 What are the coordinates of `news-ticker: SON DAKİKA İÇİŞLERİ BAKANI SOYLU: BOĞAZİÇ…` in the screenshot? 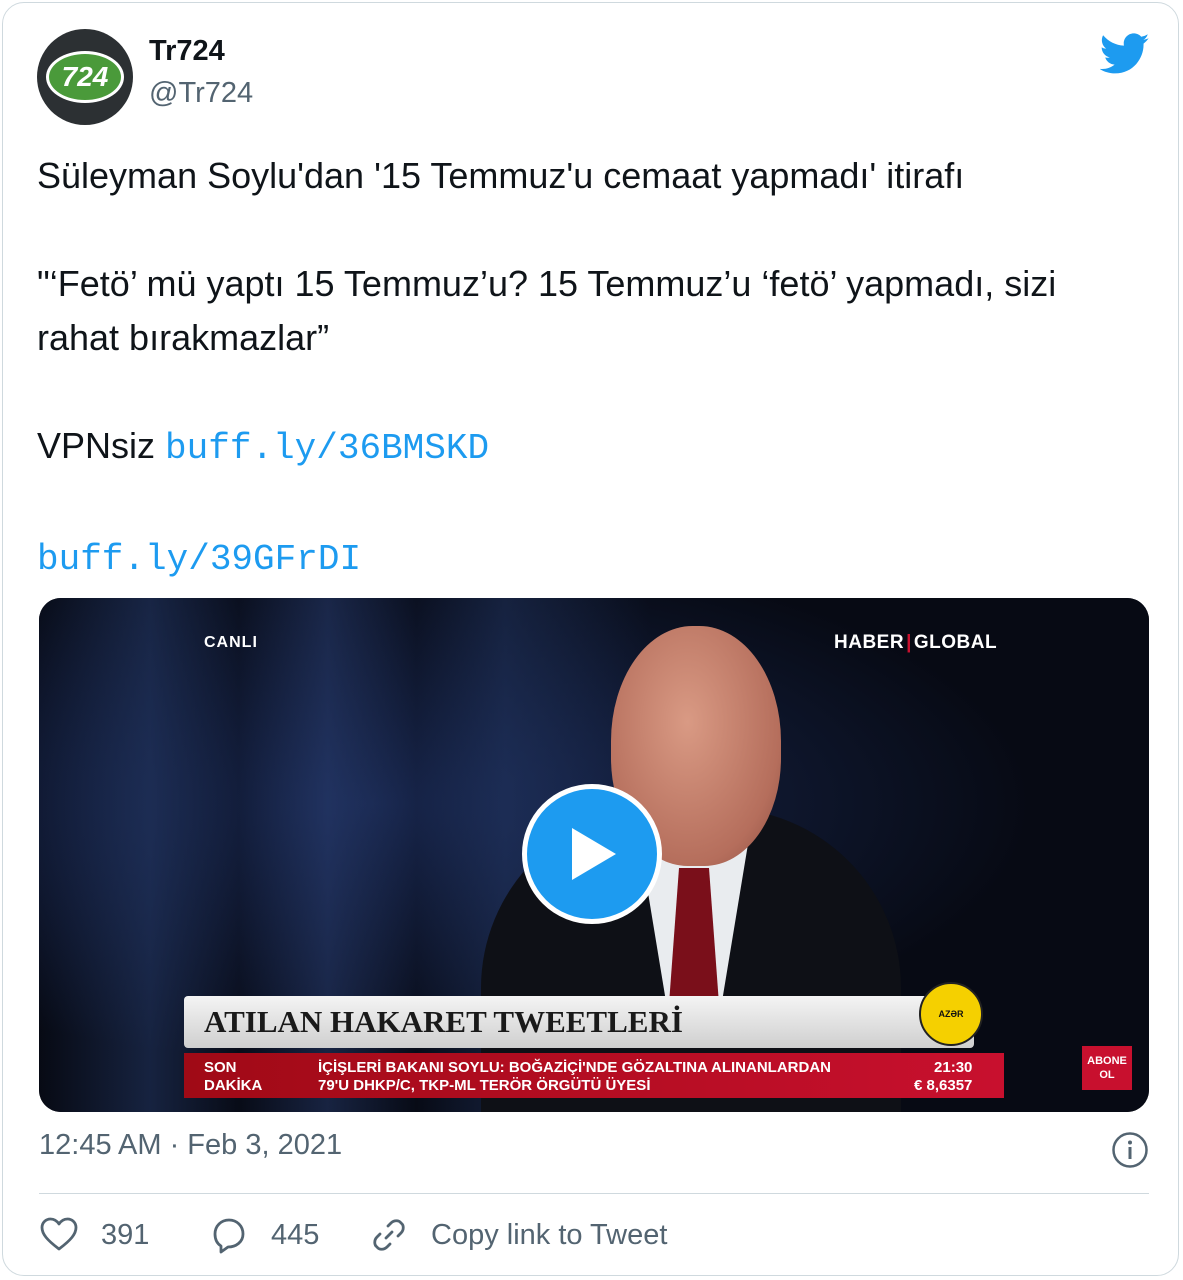 It's located at (594, 1075).